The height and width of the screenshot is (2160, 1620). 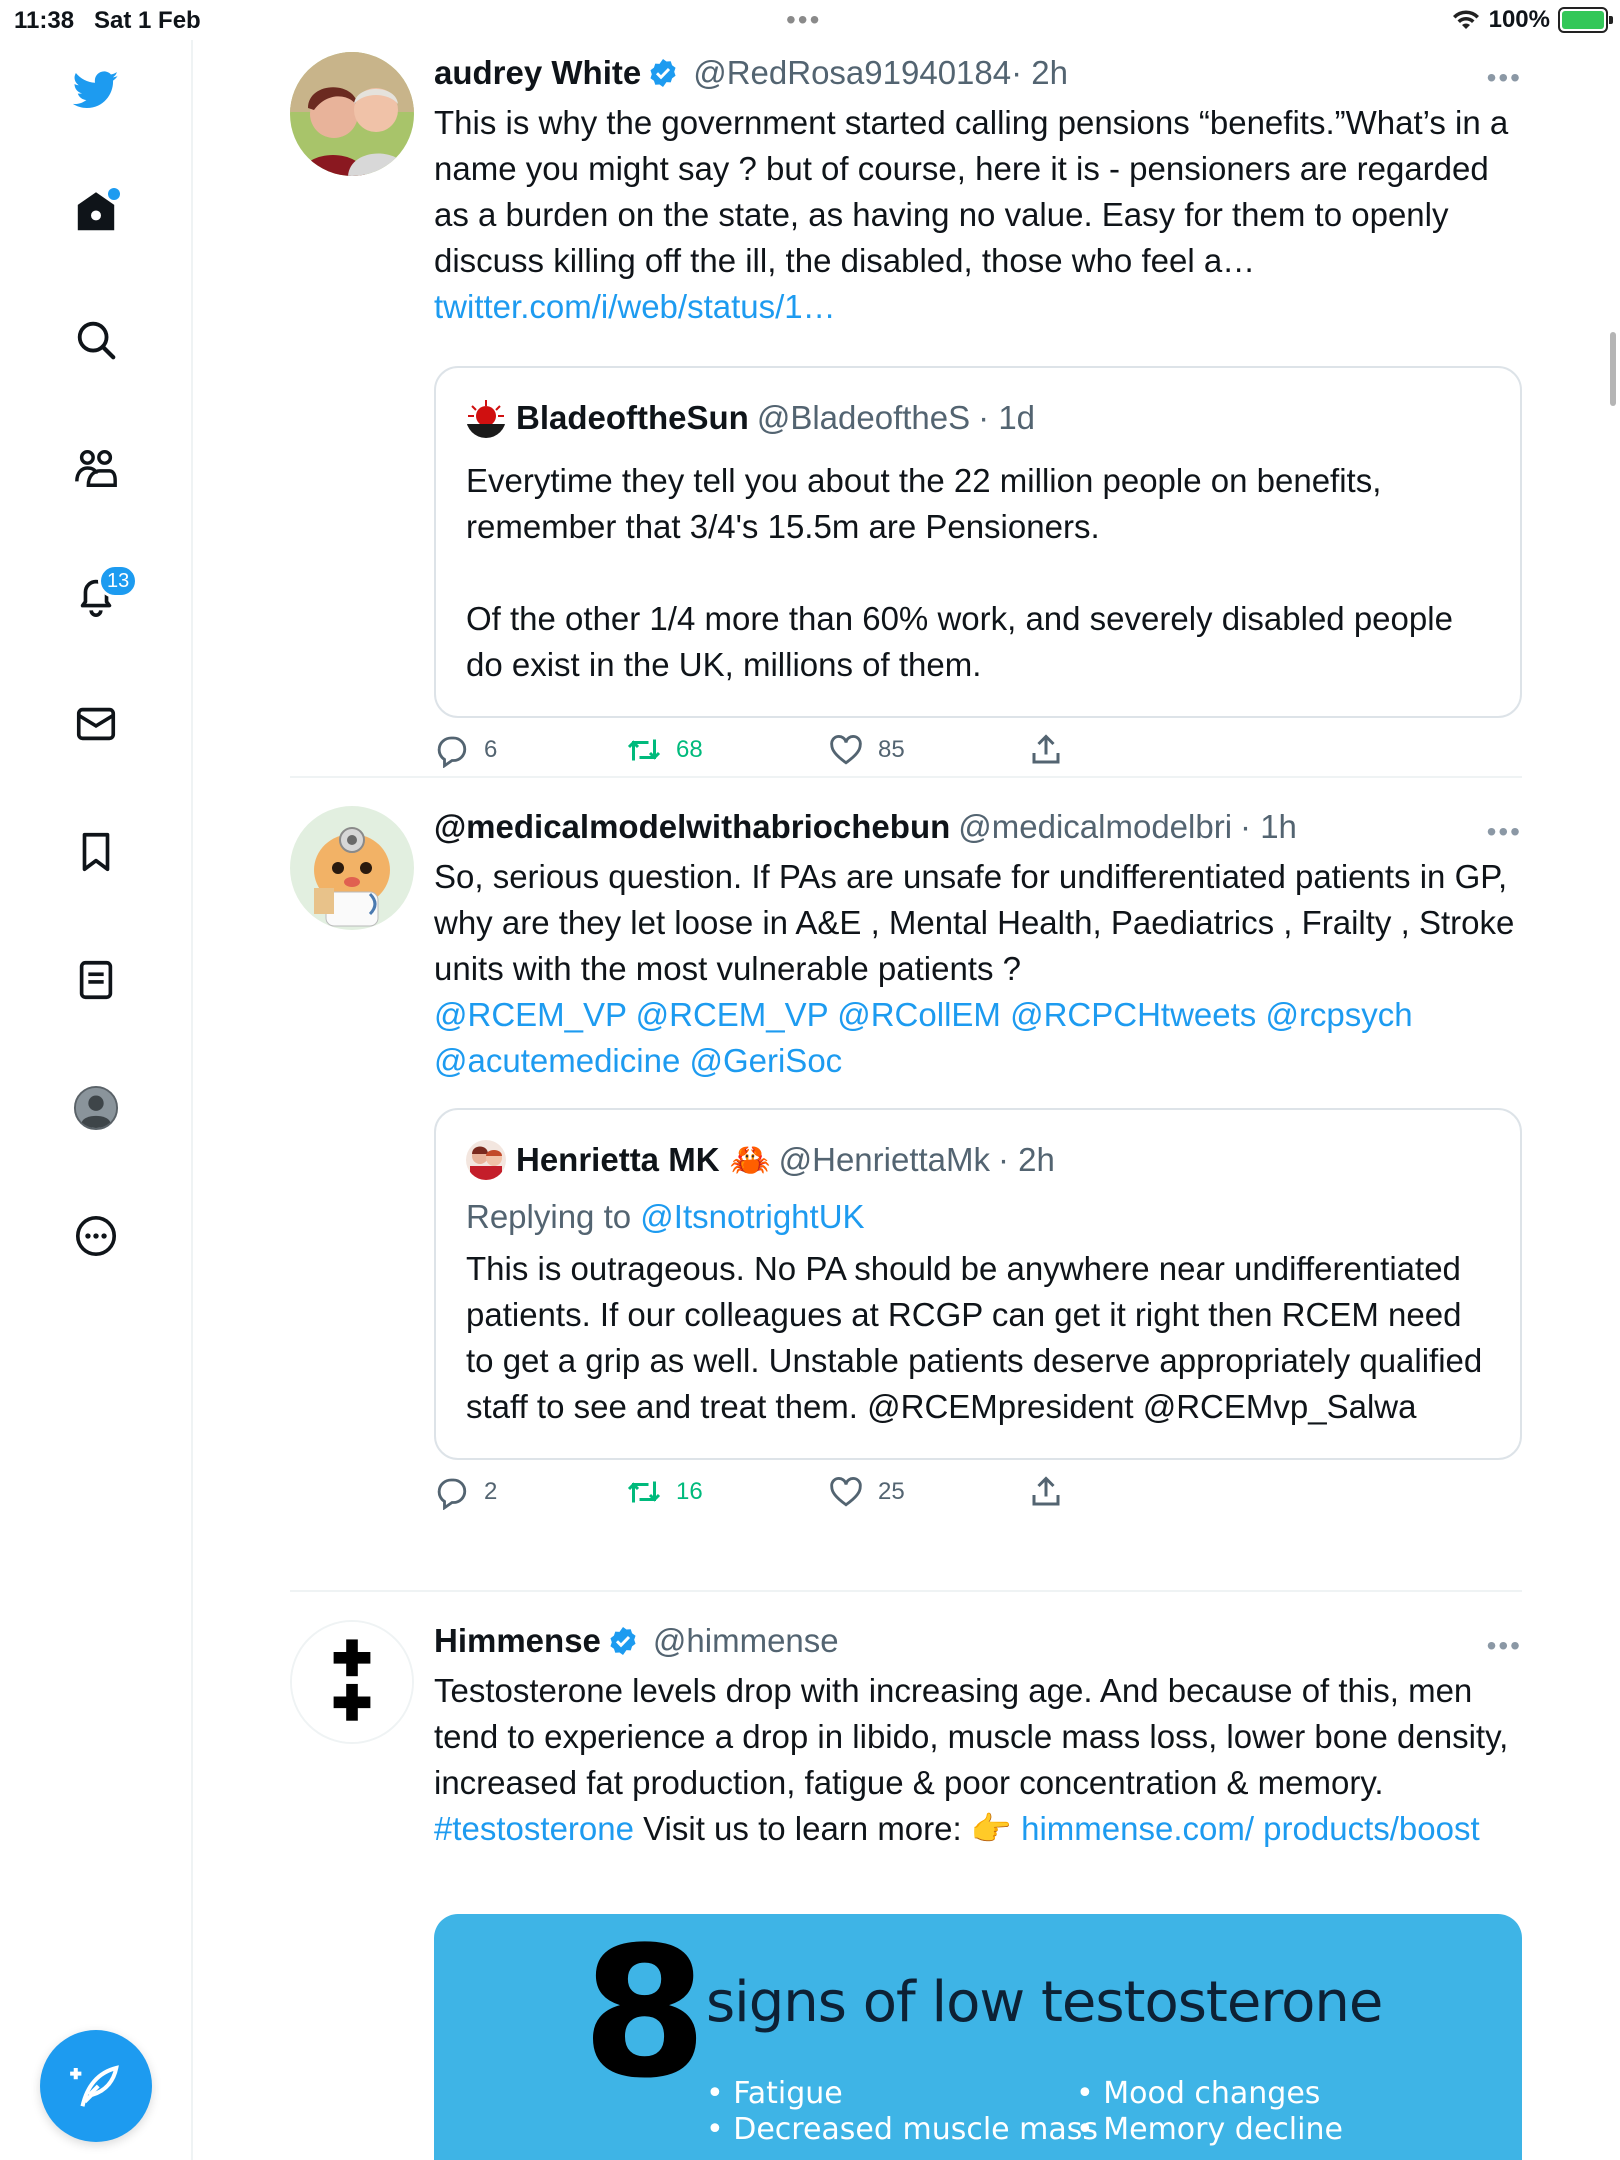 What do you see at coordinates (118, 581) in the screenshot?
I see `notification-count-badge: 13` at bounding box center [118, 581].